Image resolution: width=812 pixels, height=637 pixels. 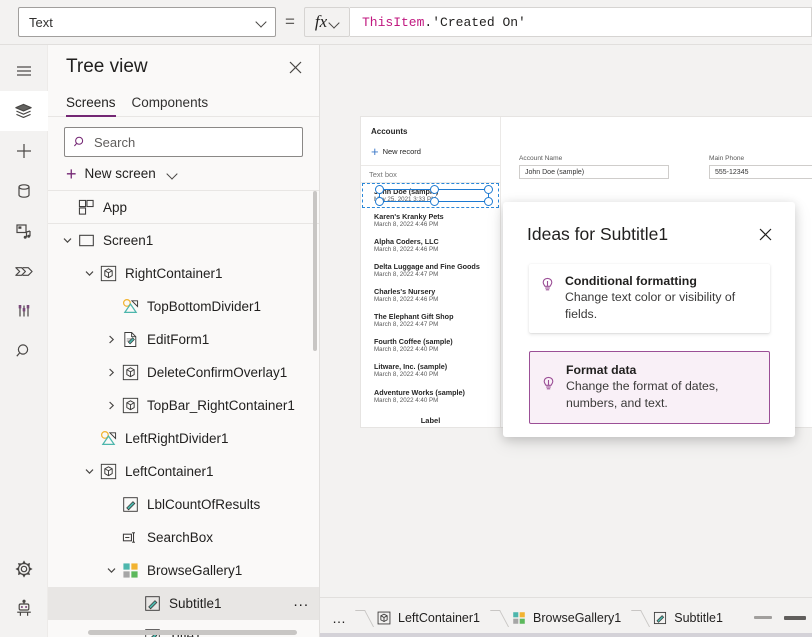 What do you see at coordinates (430, 245) in the screenshot?
I see `gallery-item: Alpha Coders, LLC March 8, 2022 4:46 PM` at bounding box center [430, 245].